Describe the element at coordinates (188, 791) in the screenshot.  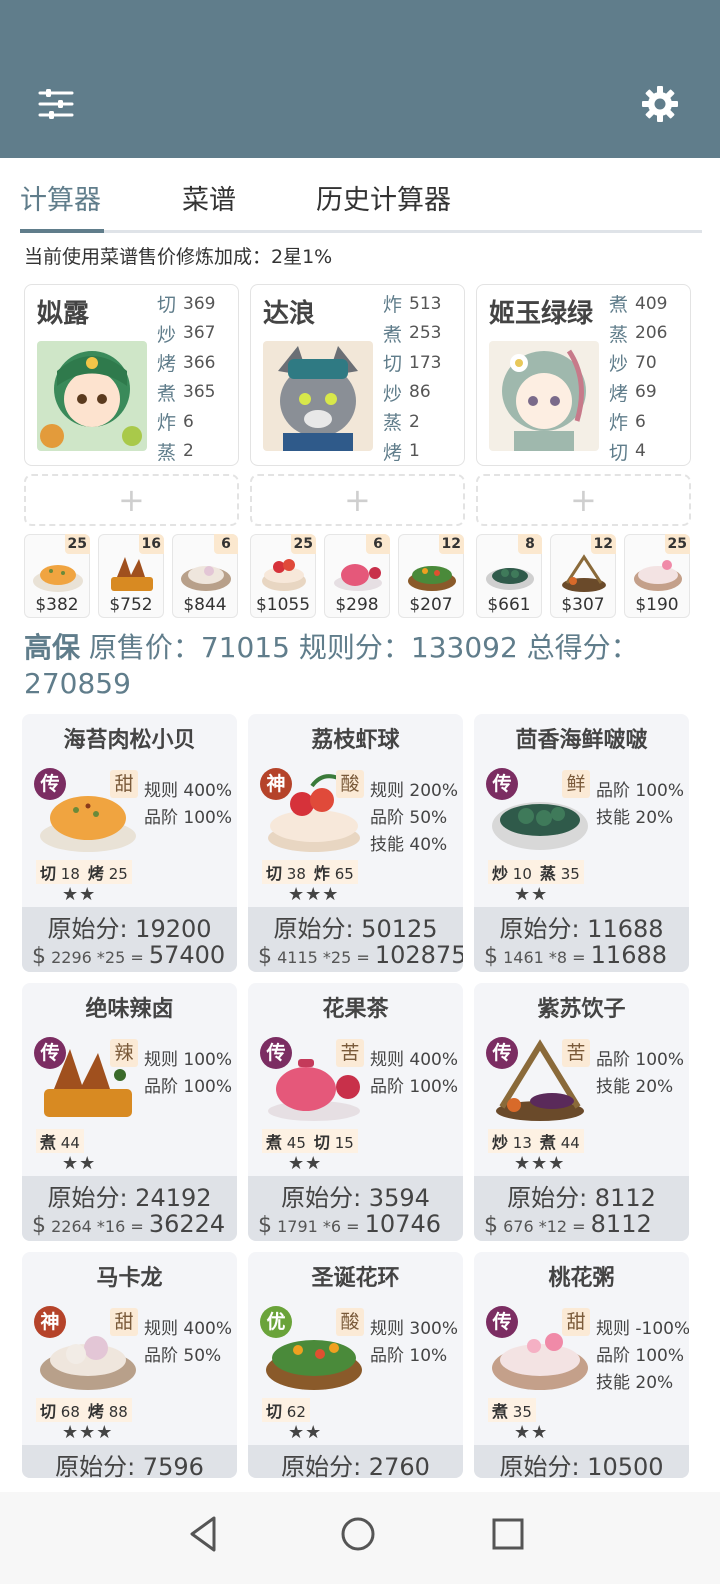
I see `bonus-line: 规则 400%` at that location.